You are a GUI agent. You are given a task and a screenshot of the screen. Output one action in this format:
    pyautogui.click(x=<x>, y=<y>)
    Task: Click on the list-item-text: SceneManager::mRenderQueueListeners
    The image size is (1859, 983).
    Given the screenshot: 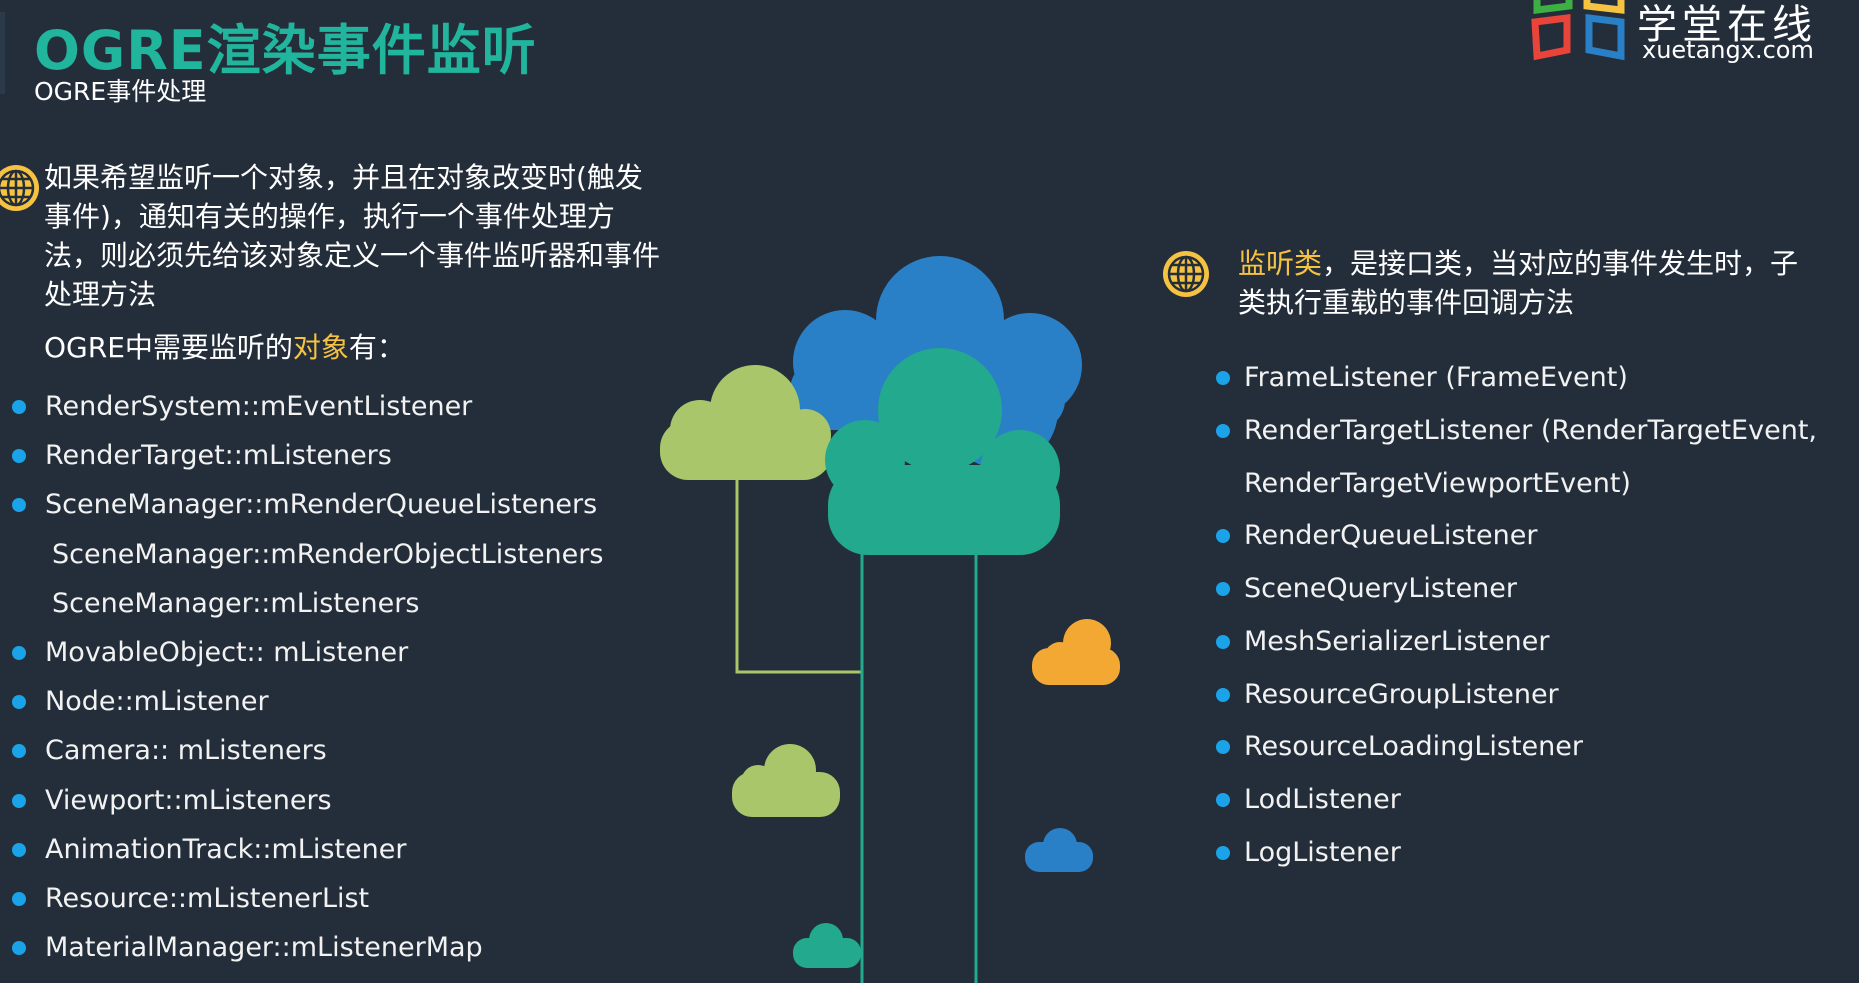 What is the action you would take?
    pyautogui.click(x=321, y=504)
    